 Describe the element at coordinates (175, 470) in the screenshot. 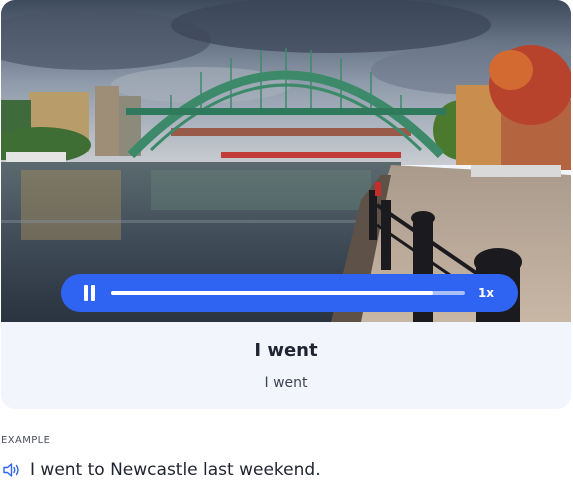

I see `example-sentence: I went to Newcastle last weekend.` at that location.